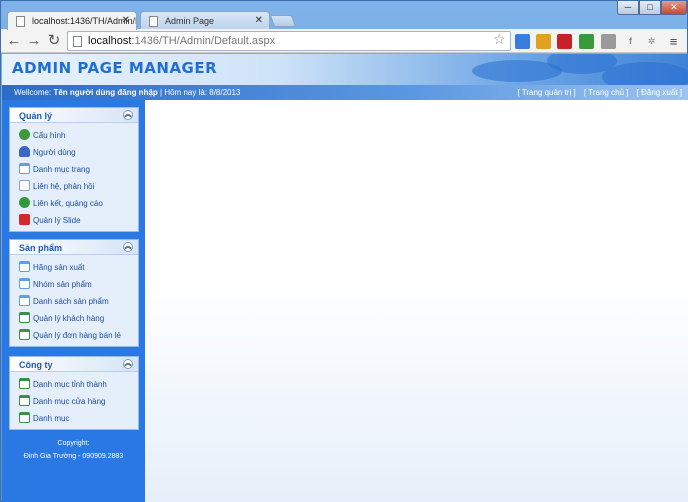 This screenshot has height=502, width=688. I want to click on menu-item-label: Cấu hình, so click(49, 135).